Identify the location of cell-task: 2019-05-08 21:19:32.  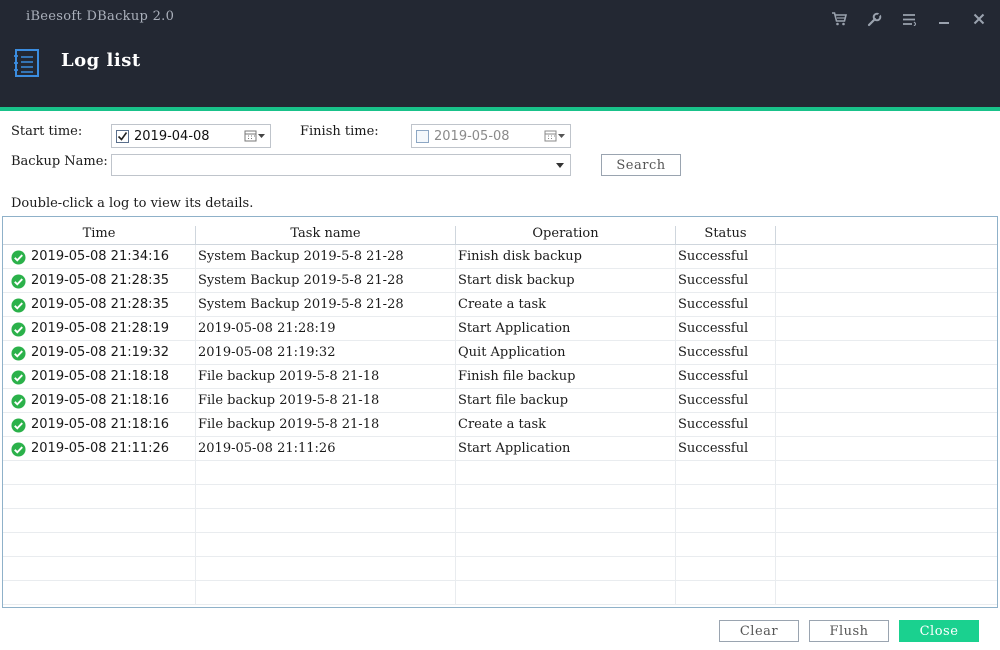
(326, 353).